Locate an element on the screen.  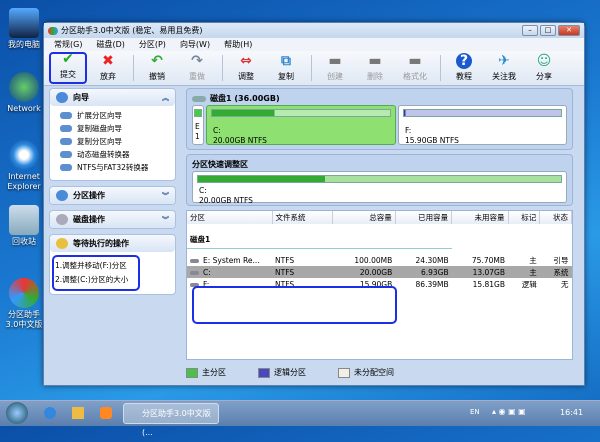
menu-partition: 分区(P) is located at coordinates (152, 44).